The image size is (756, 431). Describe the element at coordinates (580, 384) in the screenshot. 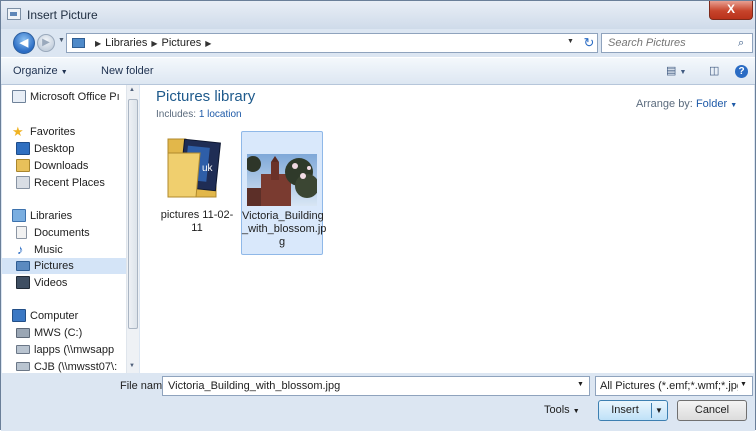

I see `file-name-dropdown-icon: ▼` at that location.